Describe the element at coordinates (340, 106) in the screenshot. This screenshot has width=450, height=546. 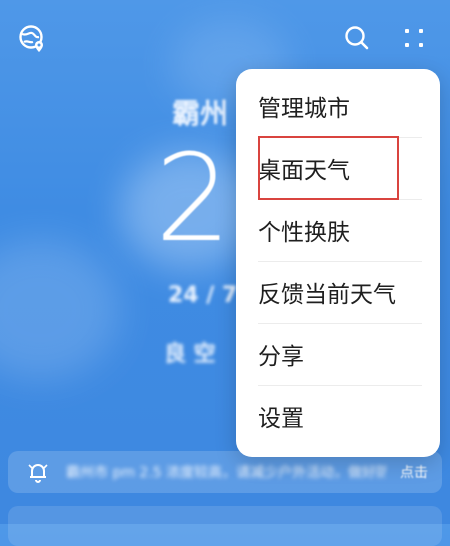
I see `menu-item-manage-cities: 管理城市` at that location.